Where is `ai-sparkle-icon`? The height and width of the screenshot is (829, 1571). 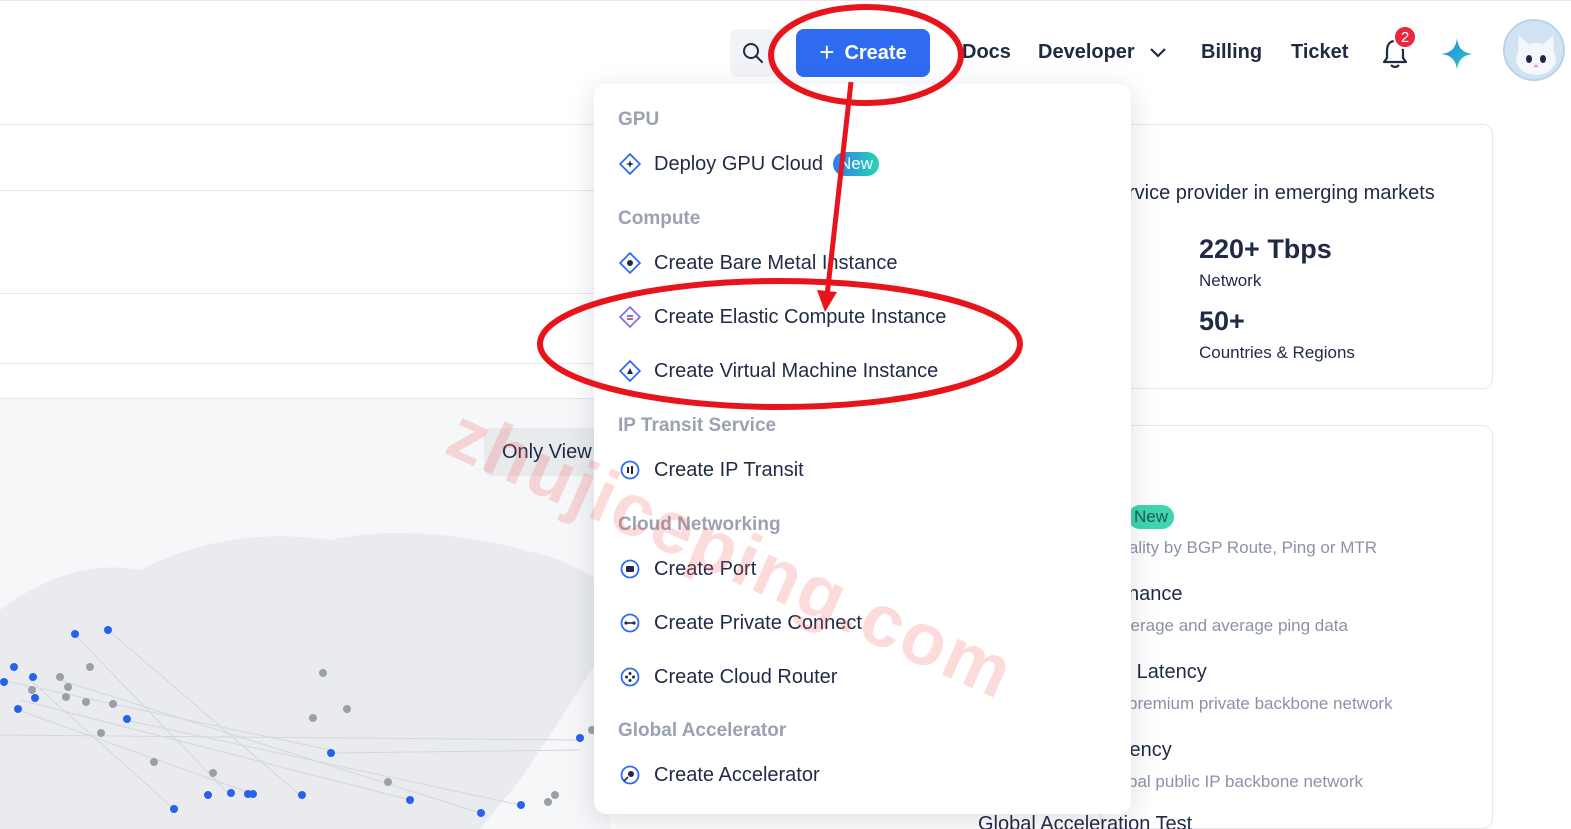 ai-sparkle-icon is located at coordinates (1457, 54).